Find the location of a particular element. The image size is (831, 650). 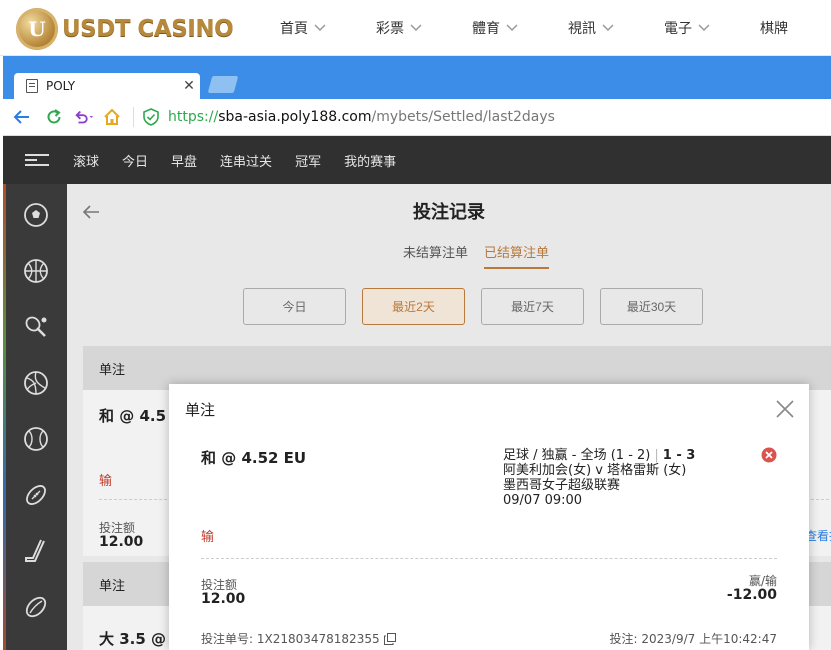

american-football-icon is located at coordinates (36, 495).